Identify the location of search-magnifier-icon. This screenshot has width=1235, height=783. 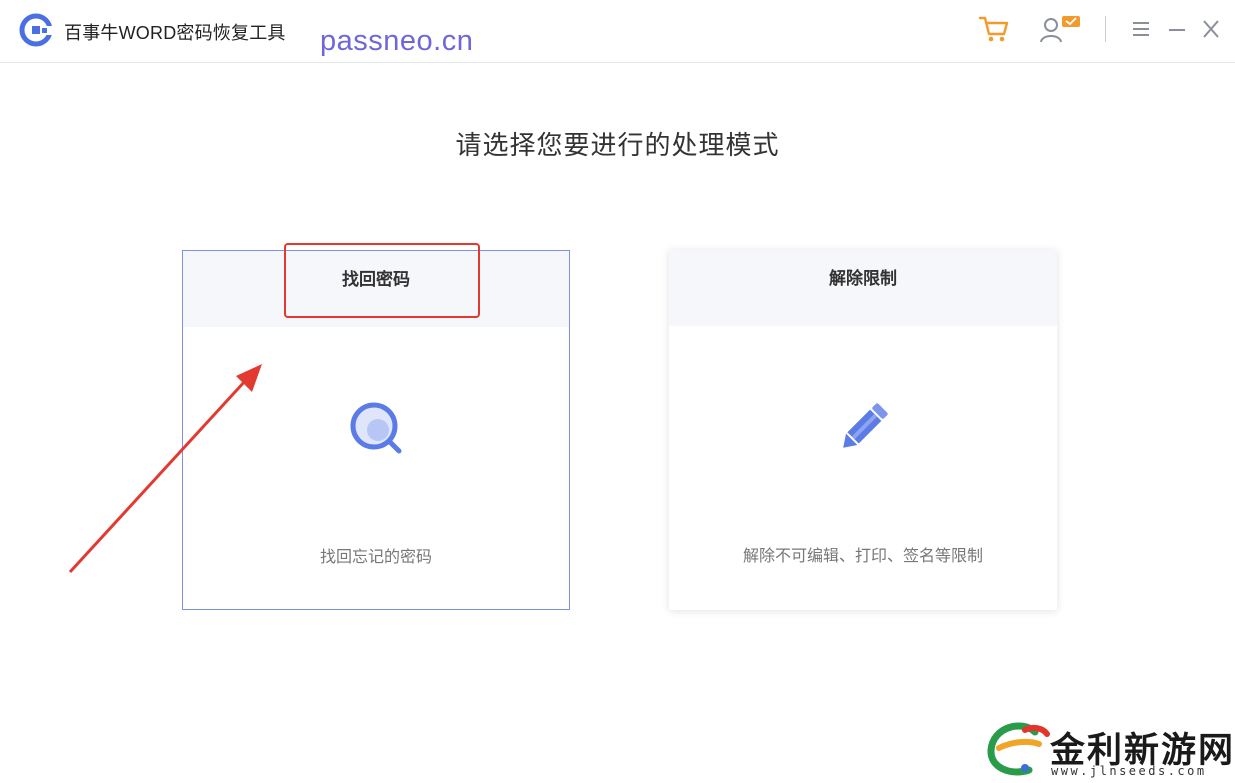
(376, 428).